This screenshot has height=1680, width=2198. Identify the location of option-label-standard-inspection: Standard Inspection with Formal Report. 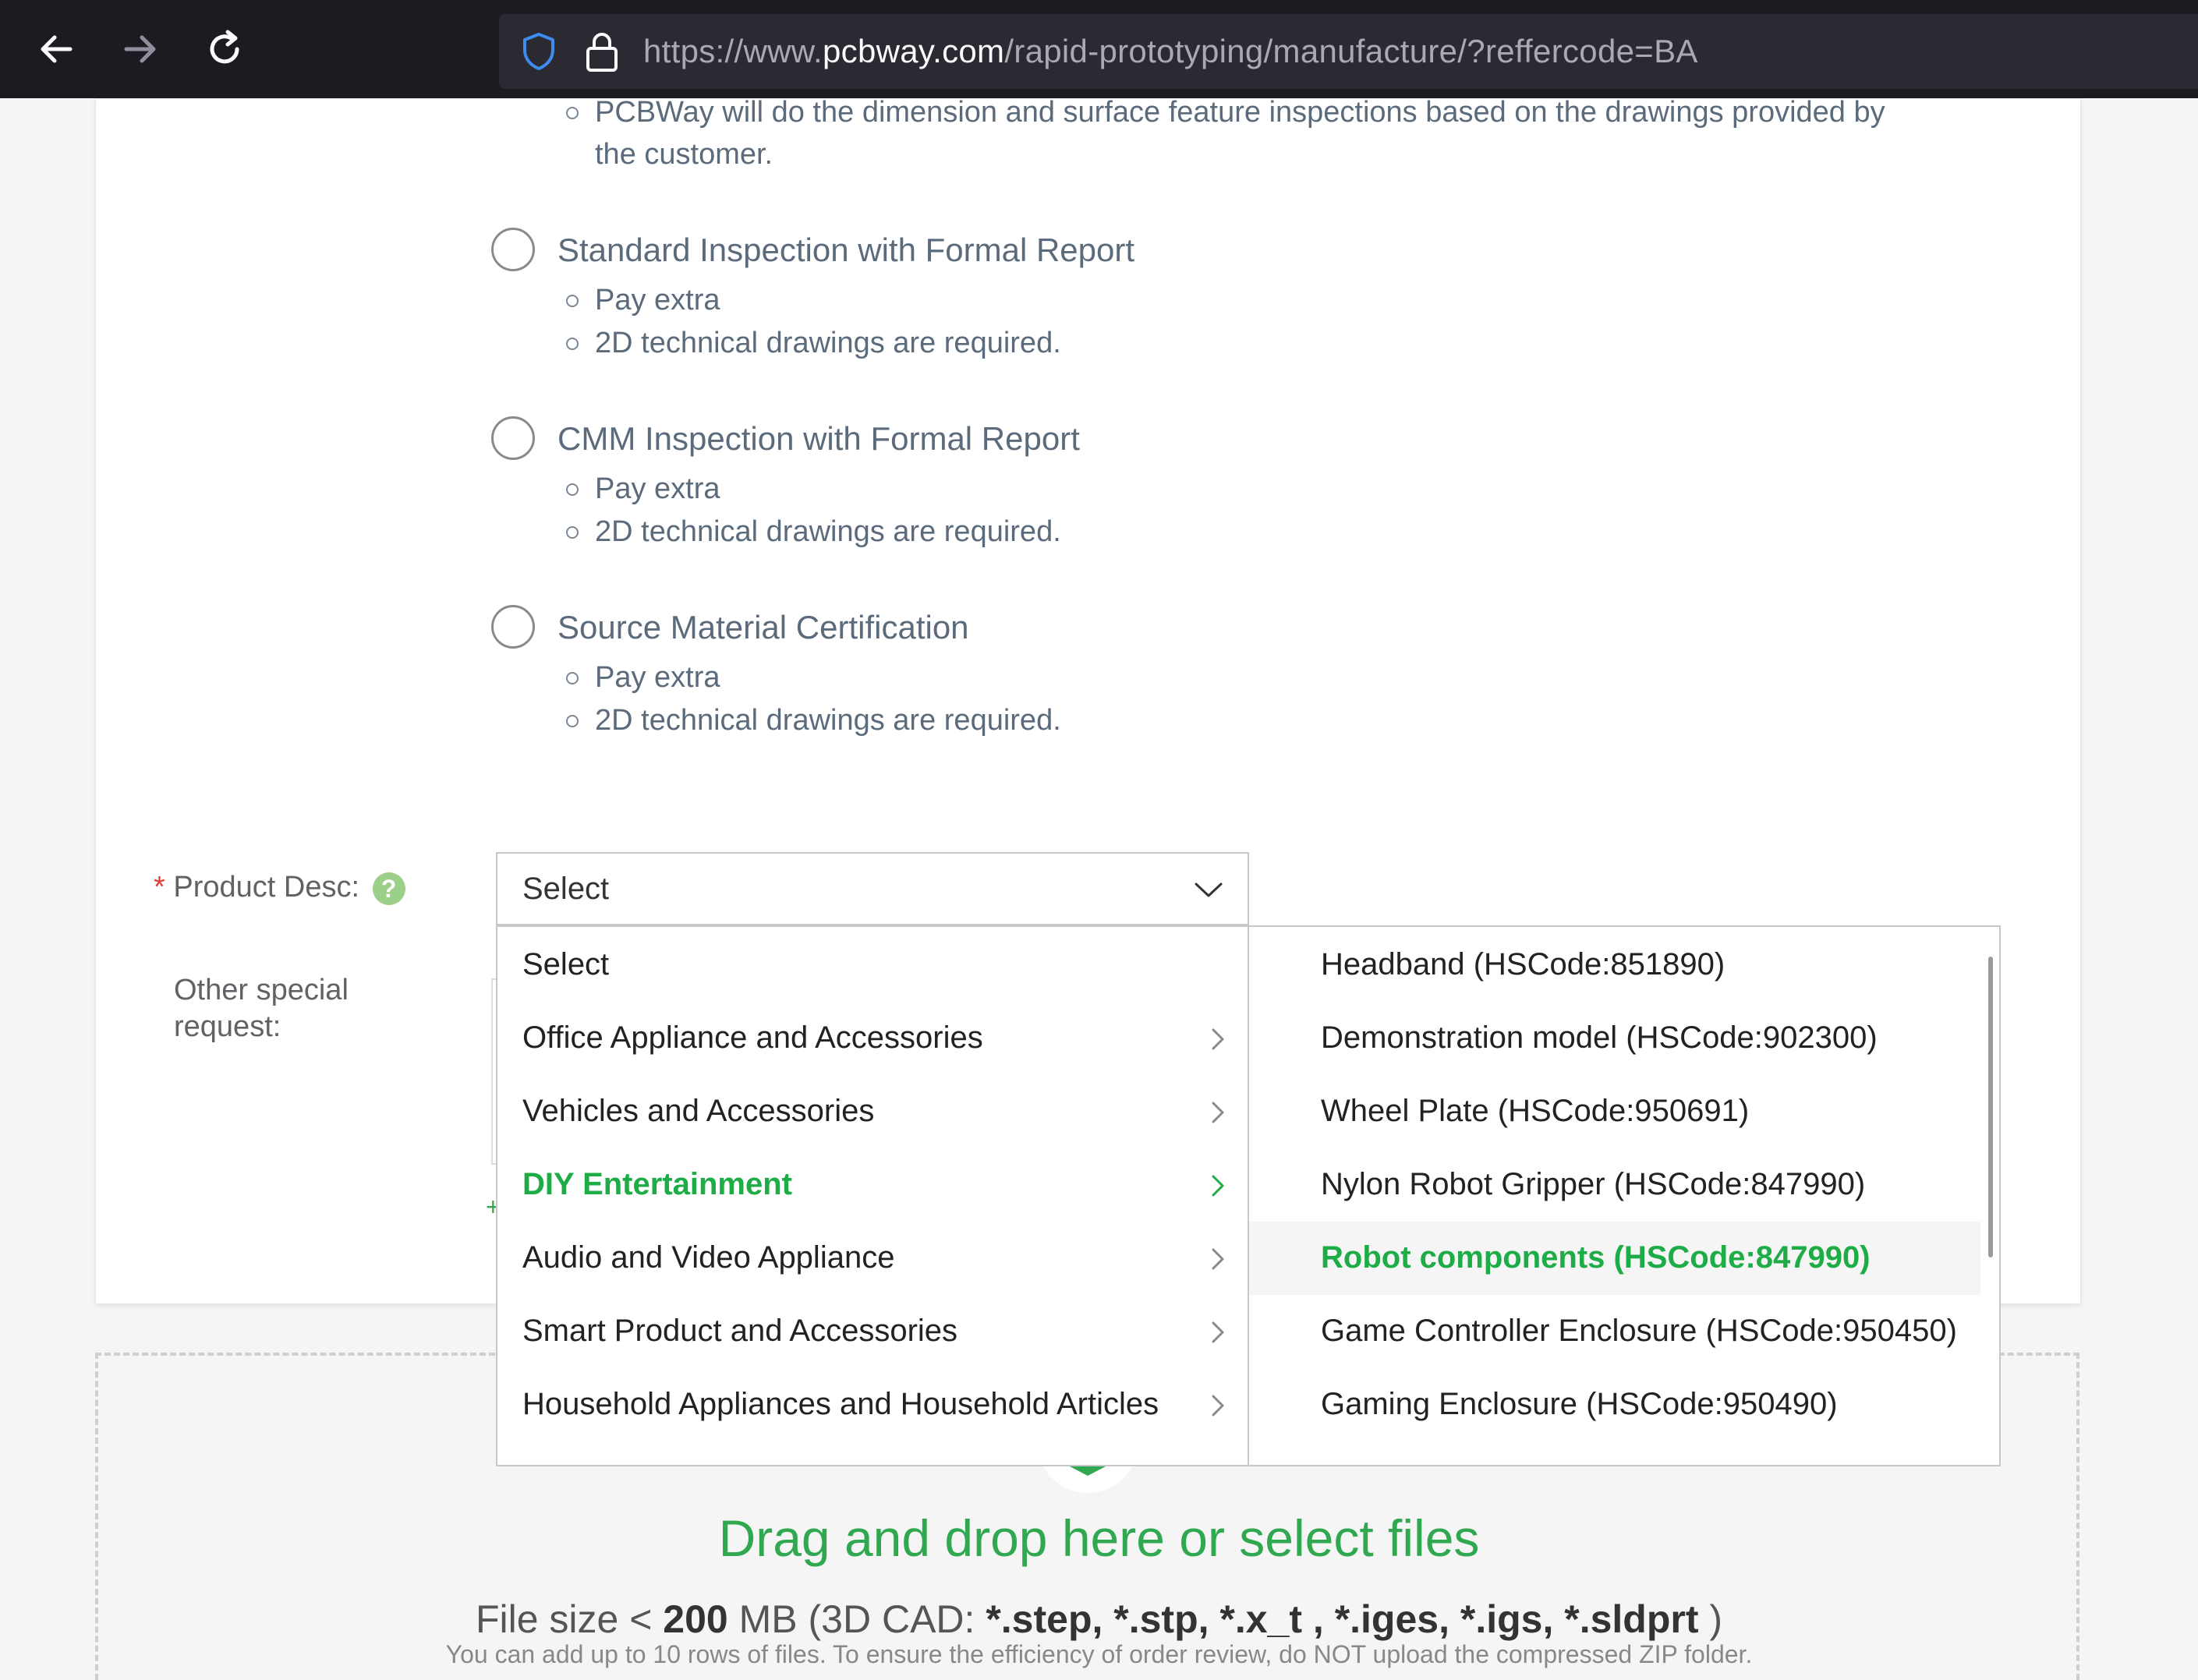
(846, 251).